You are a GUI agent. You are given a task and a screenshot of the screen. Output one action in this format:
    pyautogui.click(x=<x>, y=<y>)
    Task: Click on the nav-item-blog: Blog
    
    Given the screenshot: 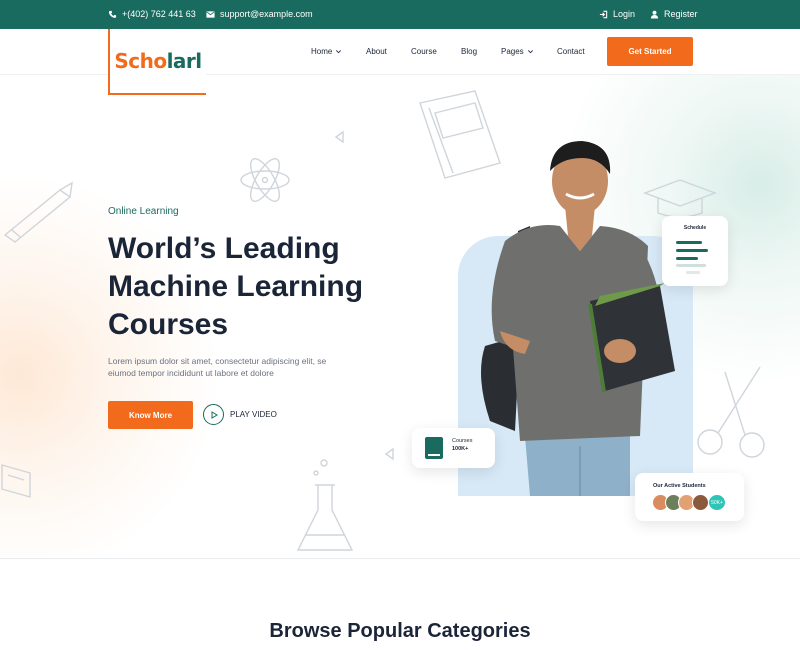 What is the action you would take?
    pyautogui.click(x=469, y=51)
    